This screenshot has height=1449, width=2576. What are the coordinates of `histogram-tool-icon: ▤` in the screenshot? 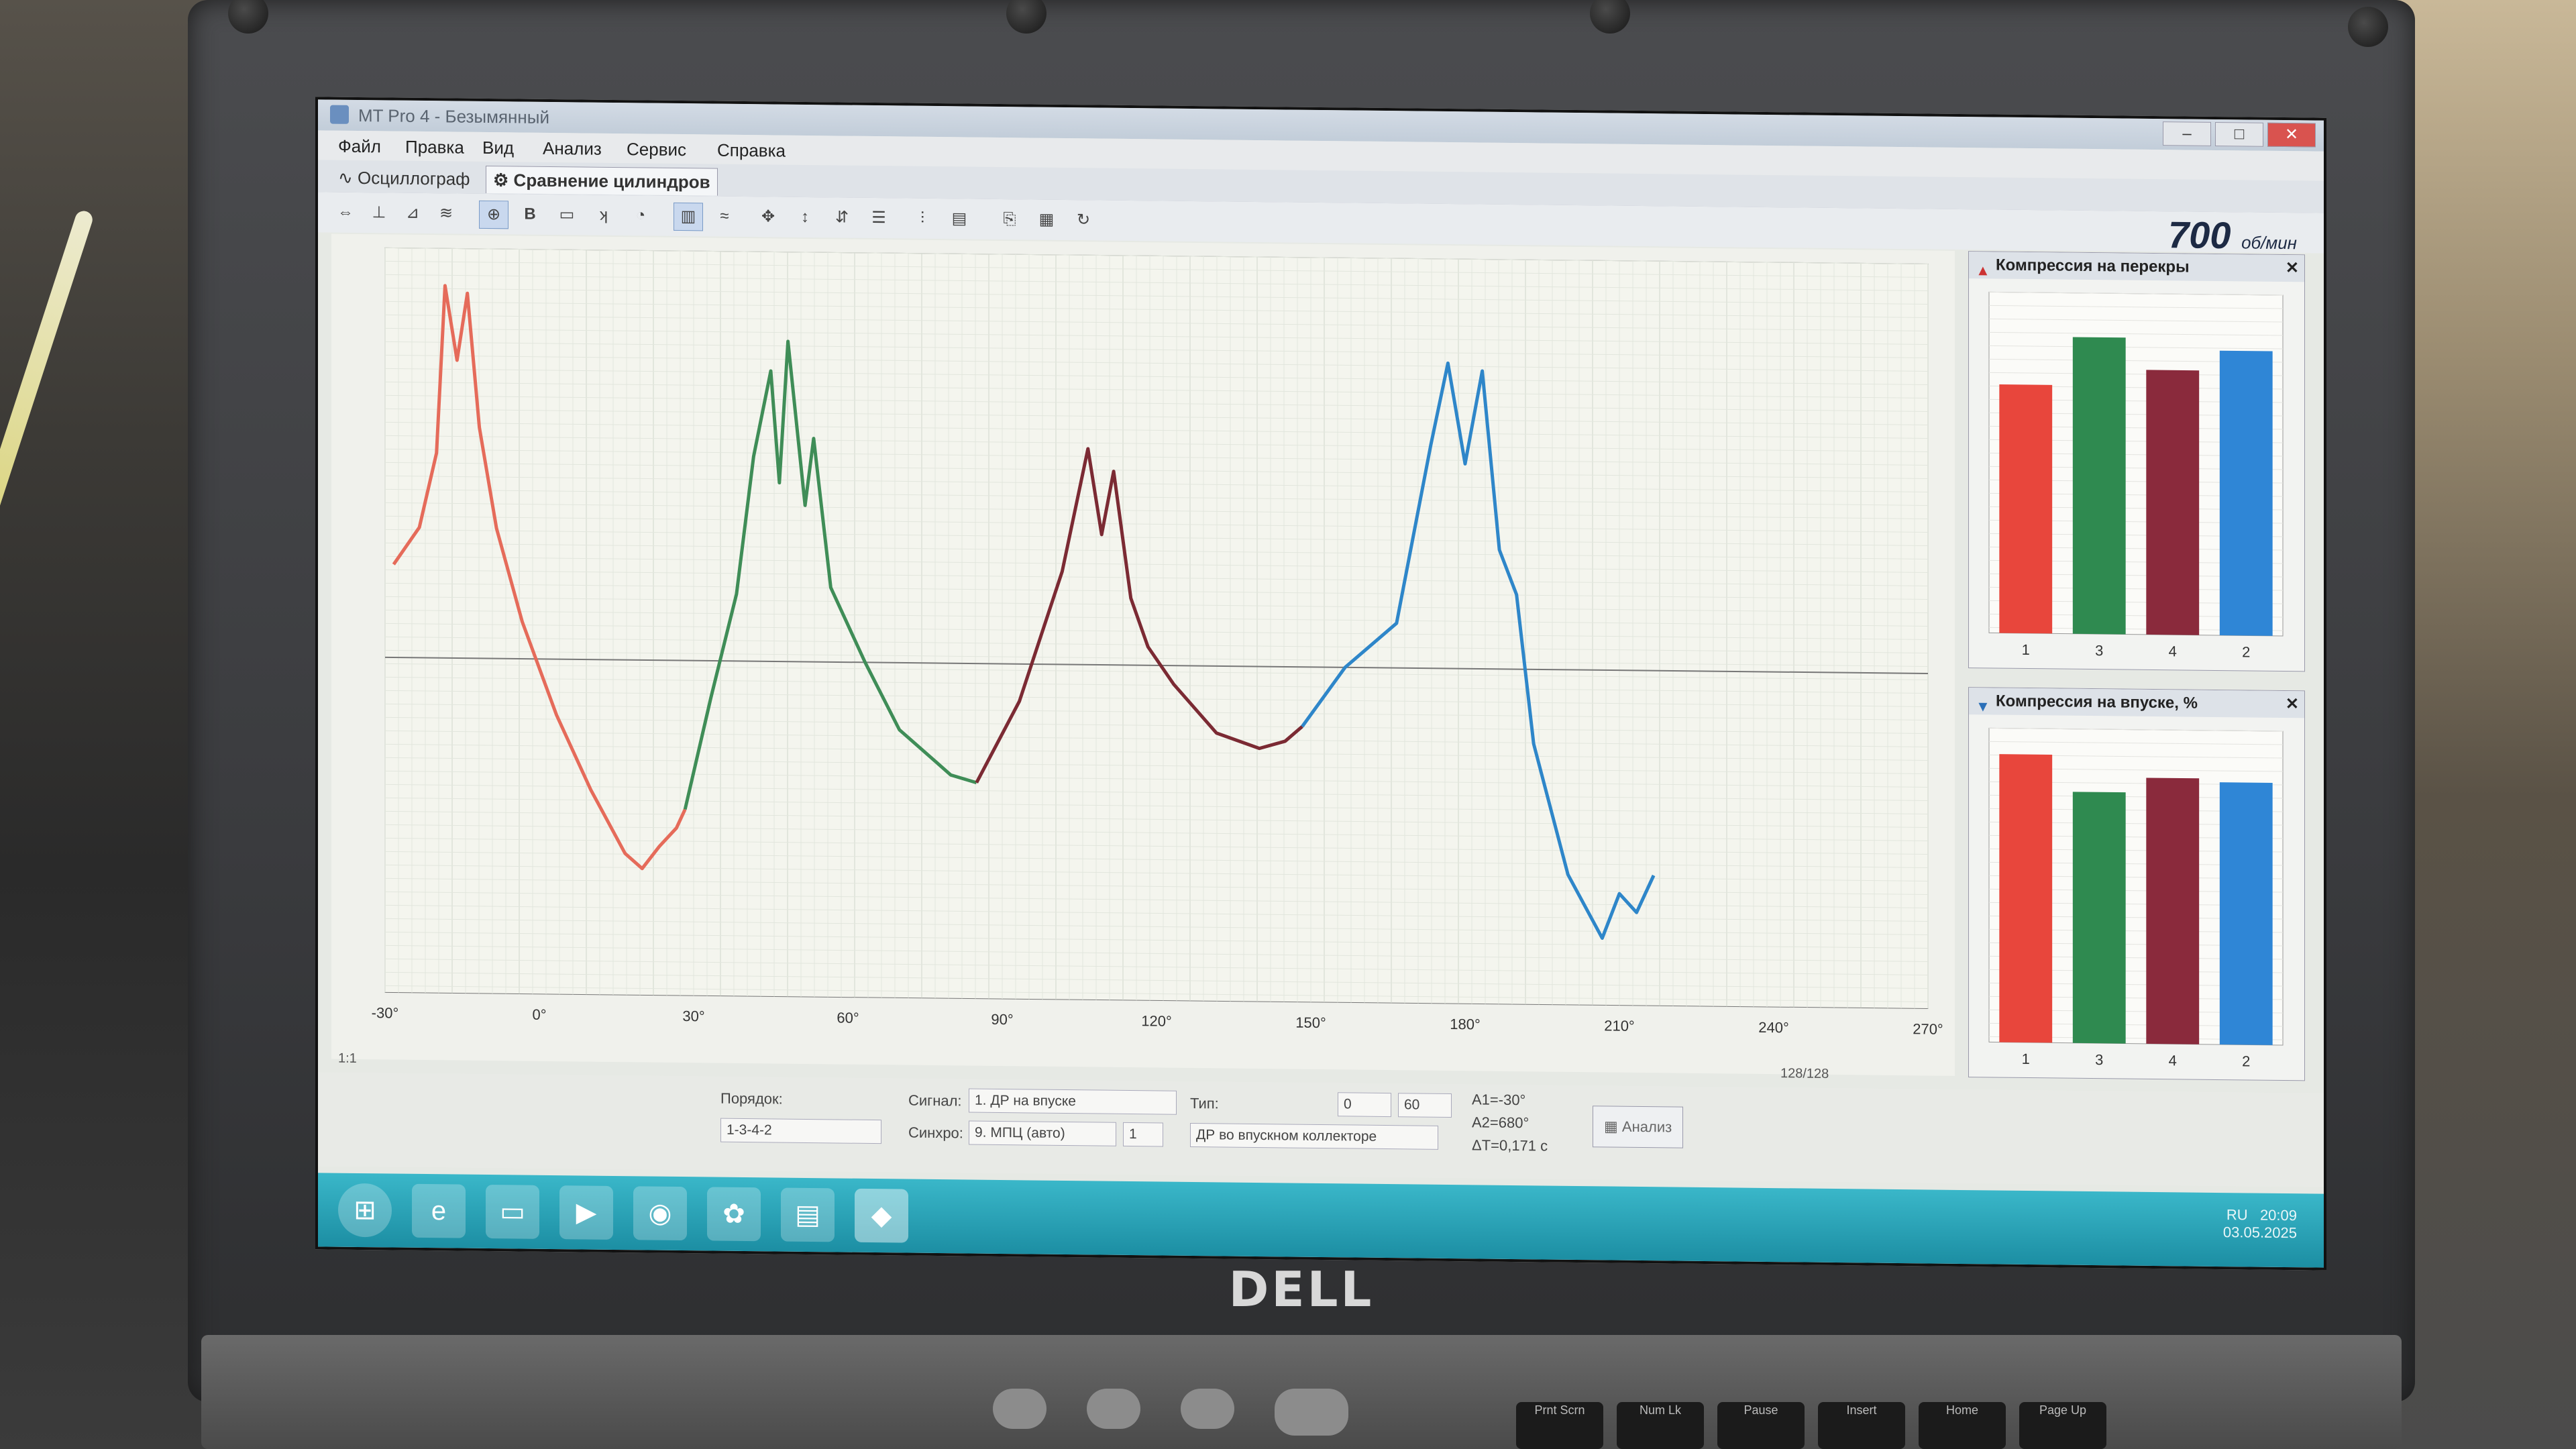 It's located at (959, 218).